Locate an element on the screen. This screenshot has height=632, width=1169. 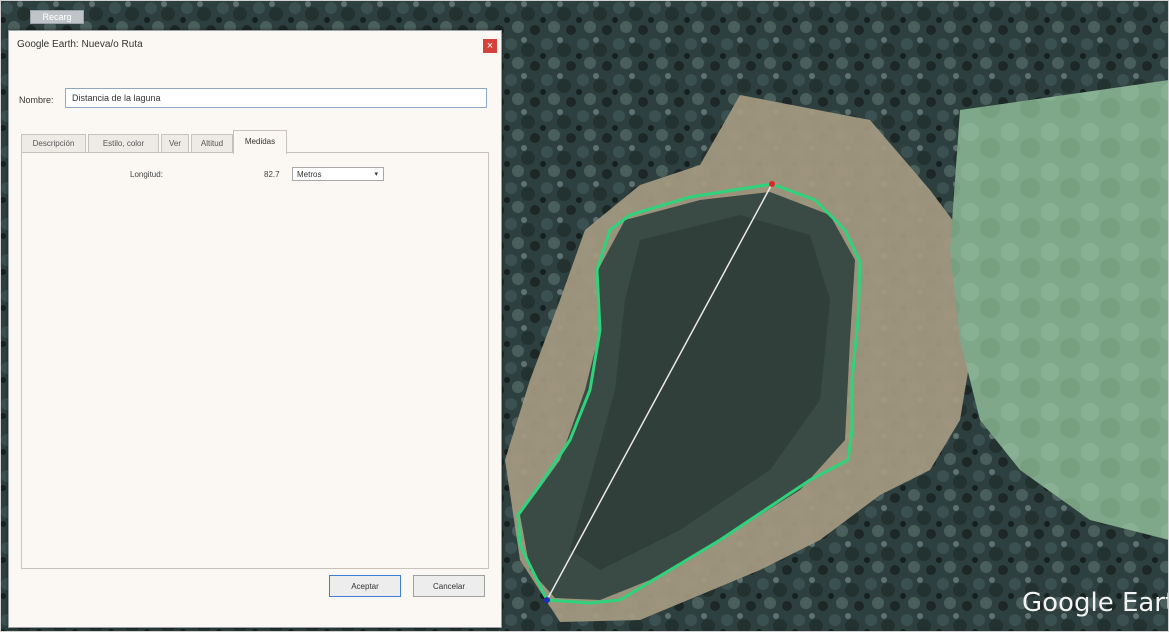
length-label: Longitud: is located at coordinates (146, 174).